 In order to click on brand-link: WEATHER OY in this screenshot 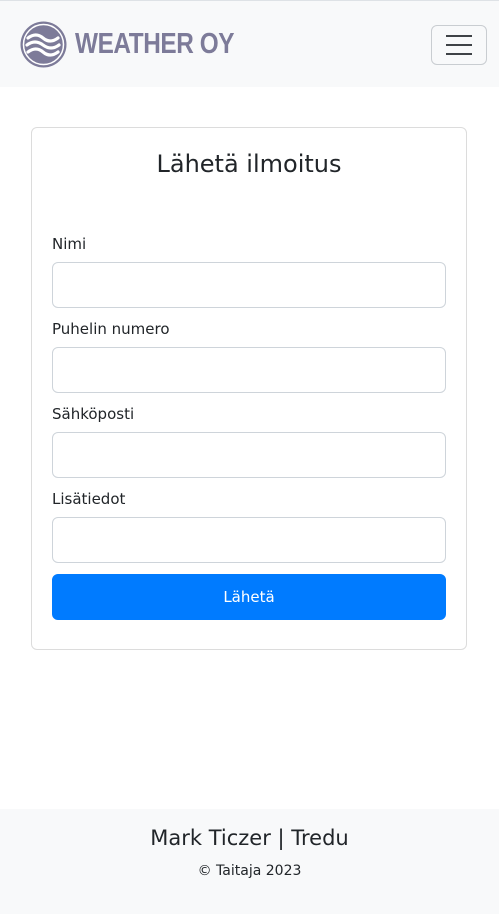, I will do `click(141, 44)`.